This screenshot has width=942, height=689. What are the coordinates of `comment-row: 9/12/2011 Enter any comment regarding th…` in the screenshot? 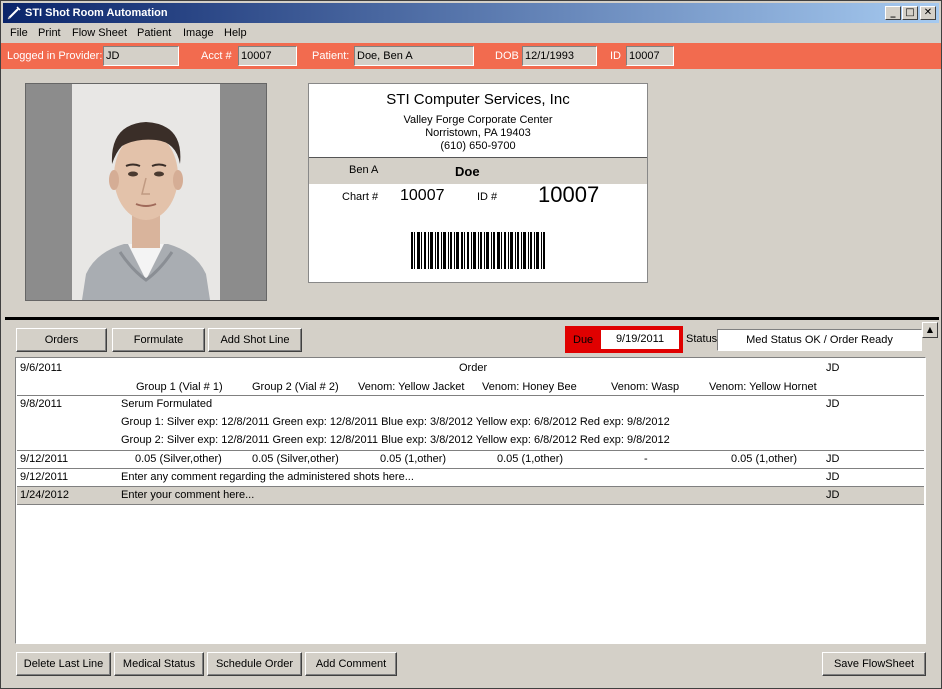 It's located at (470, 478).